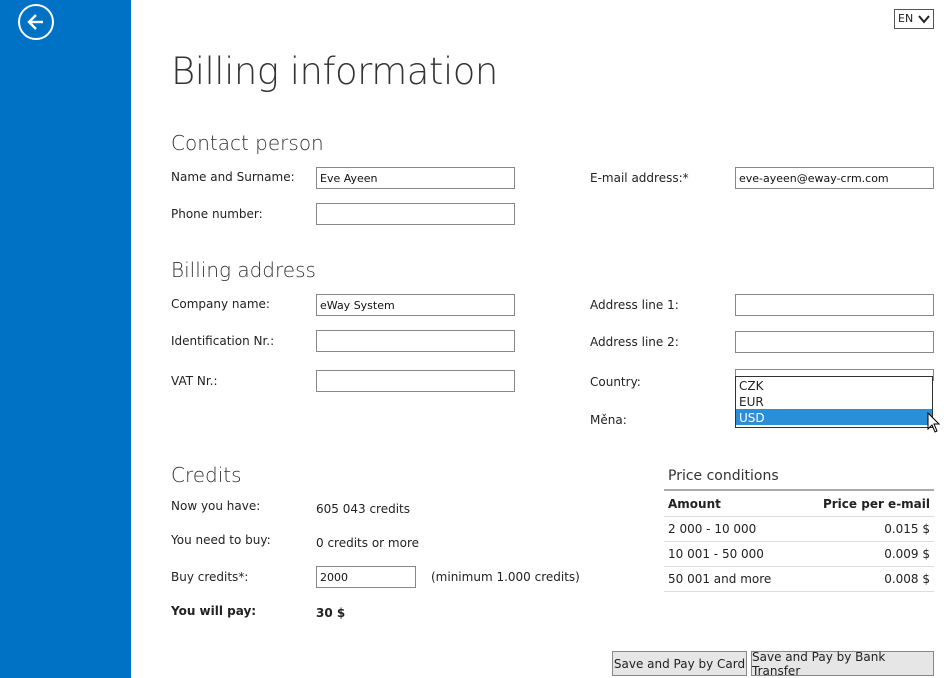 The height and width of the screenshot is (678, 949). I want to click on name-input: Eve Ayeen, so click(415, 178).